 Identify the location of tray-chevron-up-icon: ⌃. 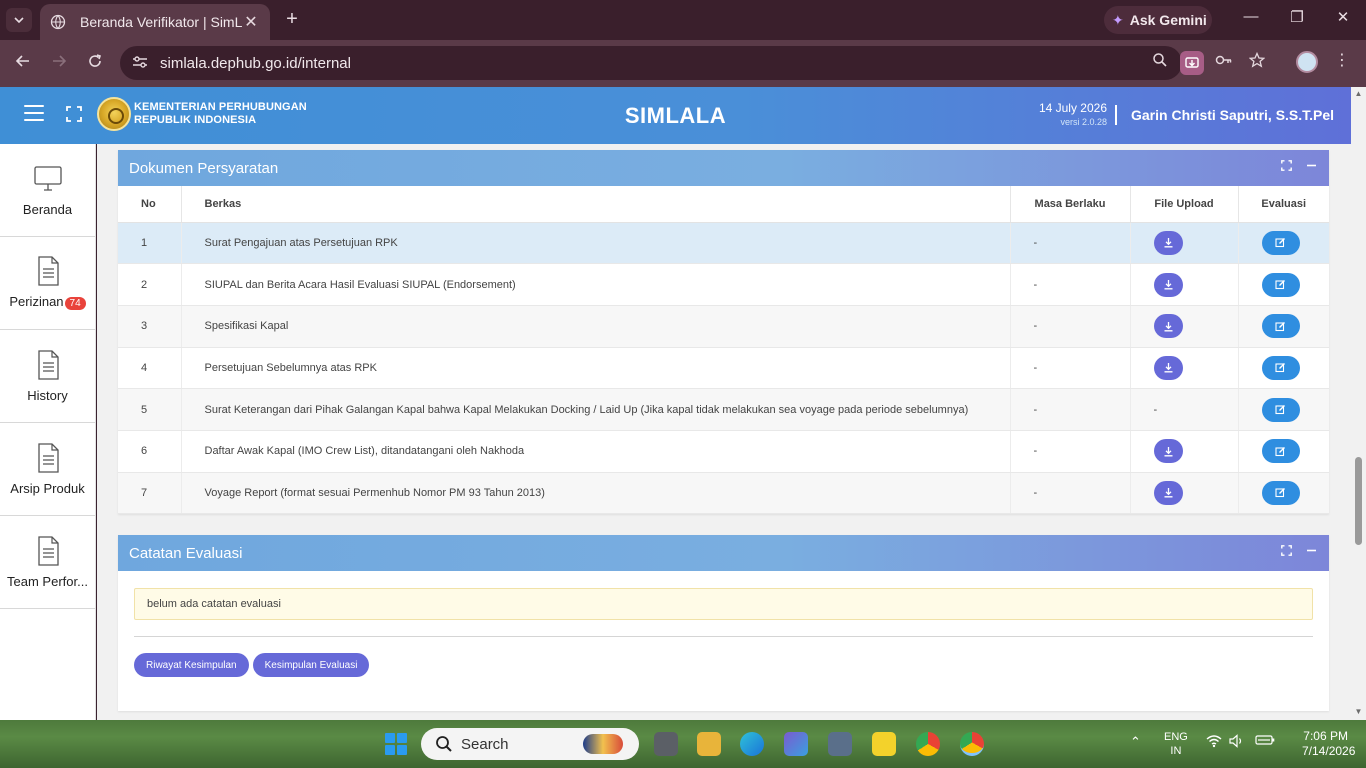
(1135, 742).